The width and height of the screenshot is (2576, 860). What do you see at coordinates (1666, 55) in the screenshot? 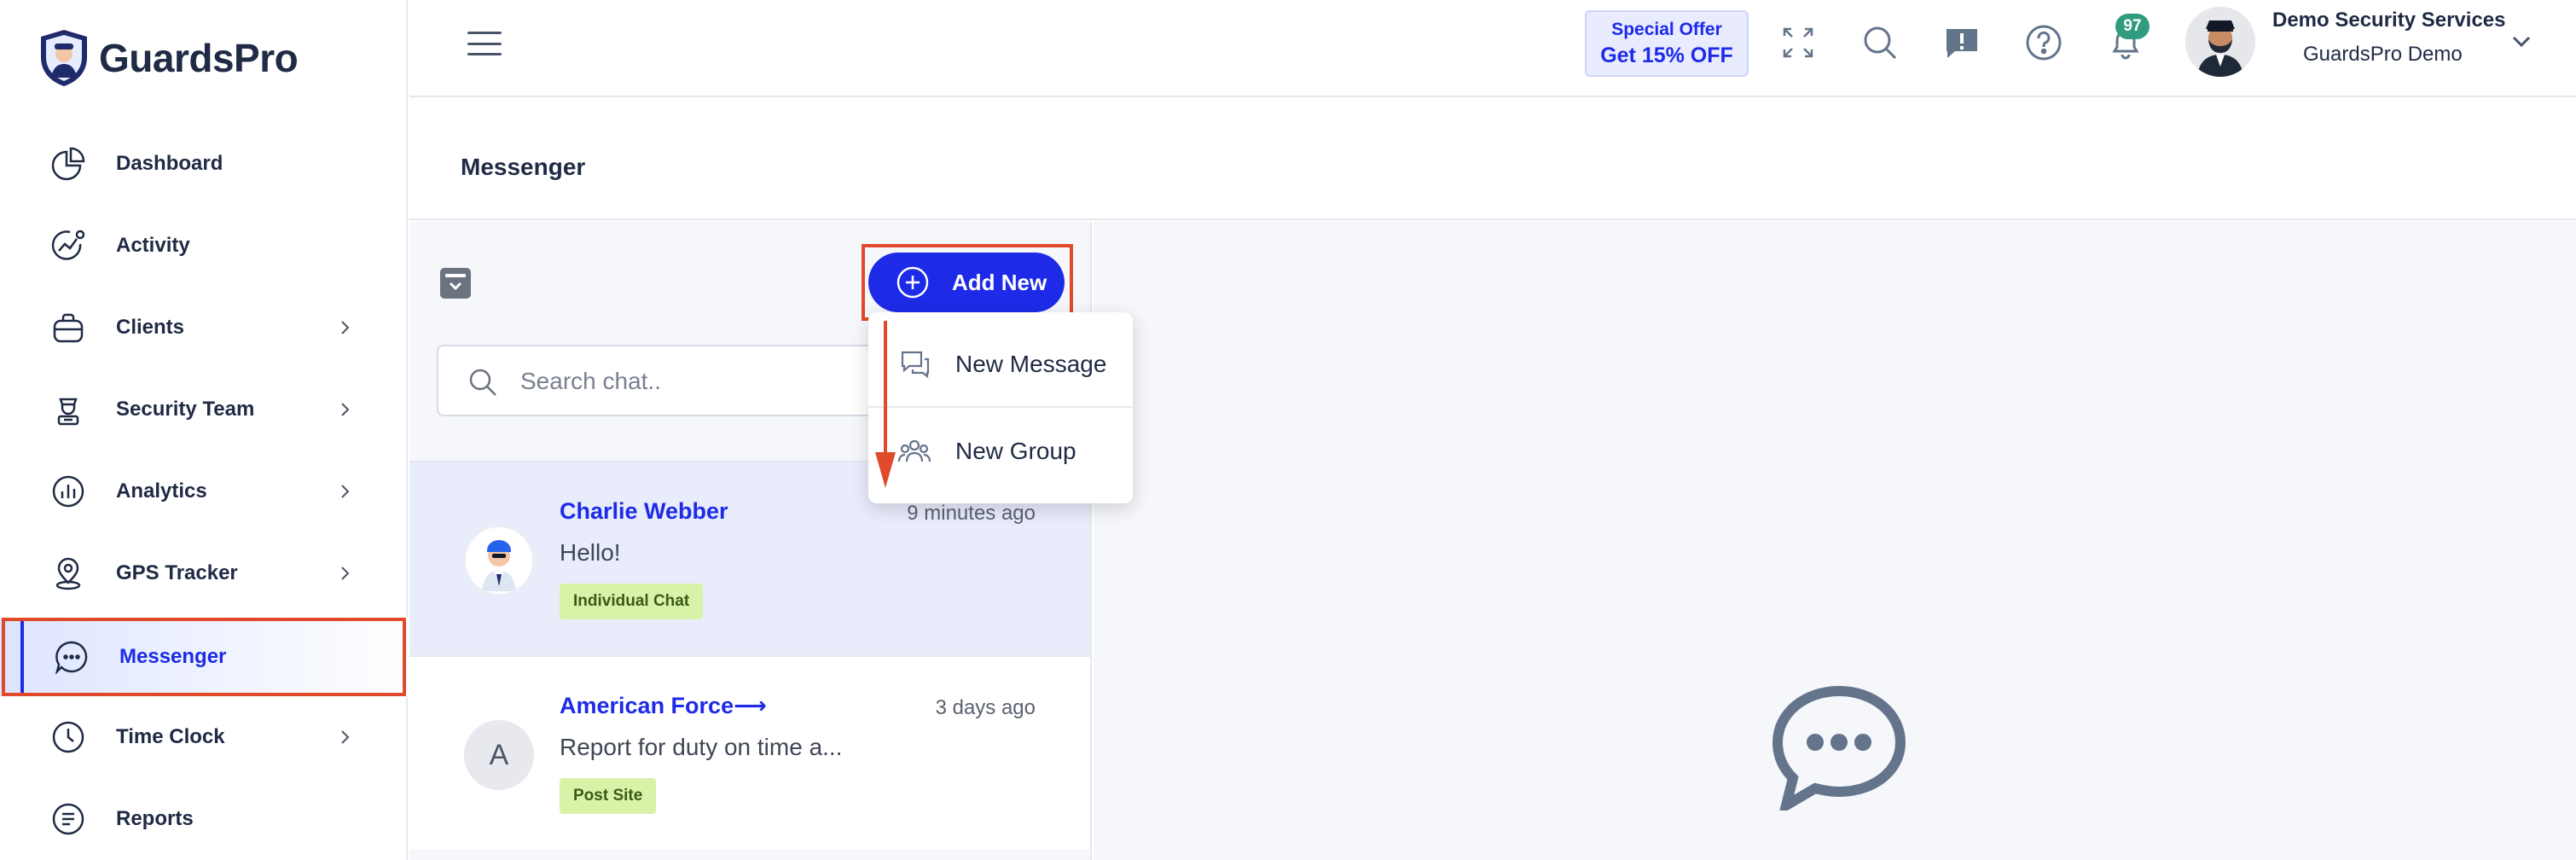
I see `offer-discount: Get 15% OFF` at bounding box center [1666, 55].